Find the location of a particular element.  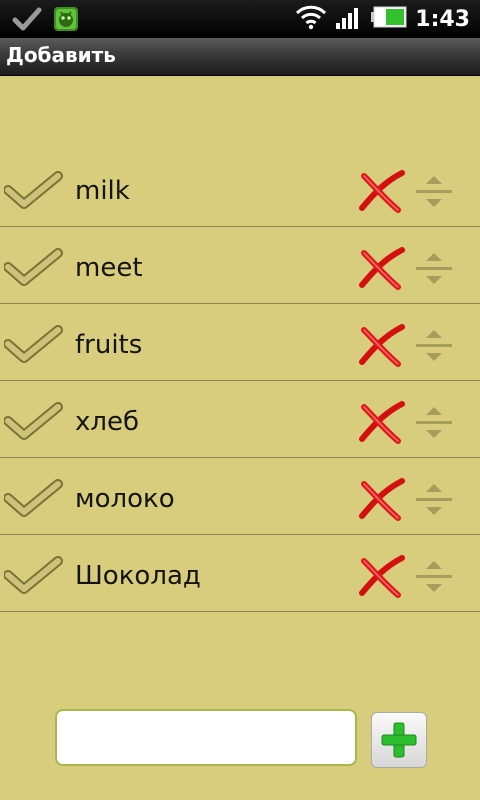

signal-icon is located at coordinates (349, 19).